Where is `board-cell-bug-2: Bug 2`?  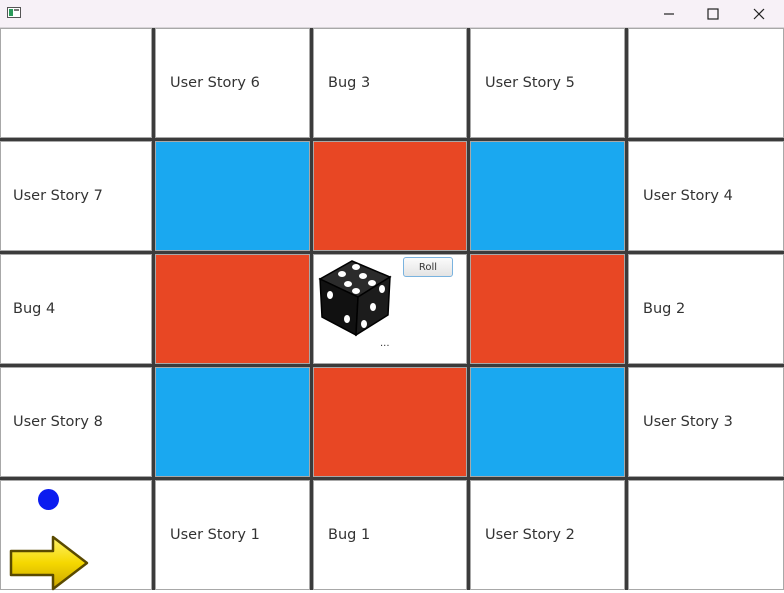 board-cell-bug-2: Bug 2 is located at coordinates (706, 309).